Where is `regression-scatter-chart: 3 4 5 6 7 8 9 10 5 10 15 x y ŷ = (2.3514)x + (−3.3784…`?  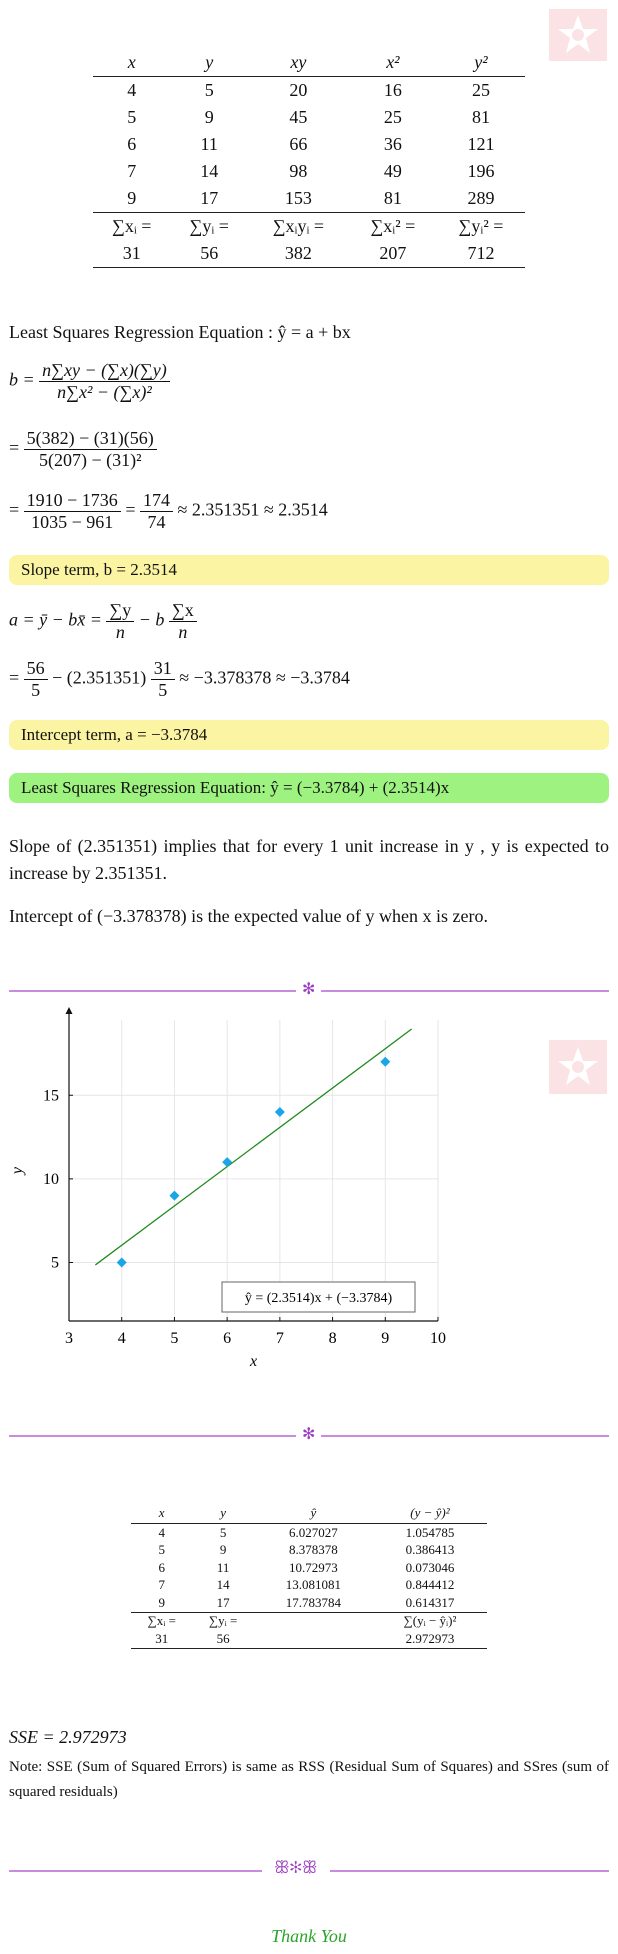
regression-scatter-chart: 3 4 5 6 7 8 9 10 5 10 15 x y ŷ = (2.3514)x + (−3.3784… is located at coordinates (227, 1188).